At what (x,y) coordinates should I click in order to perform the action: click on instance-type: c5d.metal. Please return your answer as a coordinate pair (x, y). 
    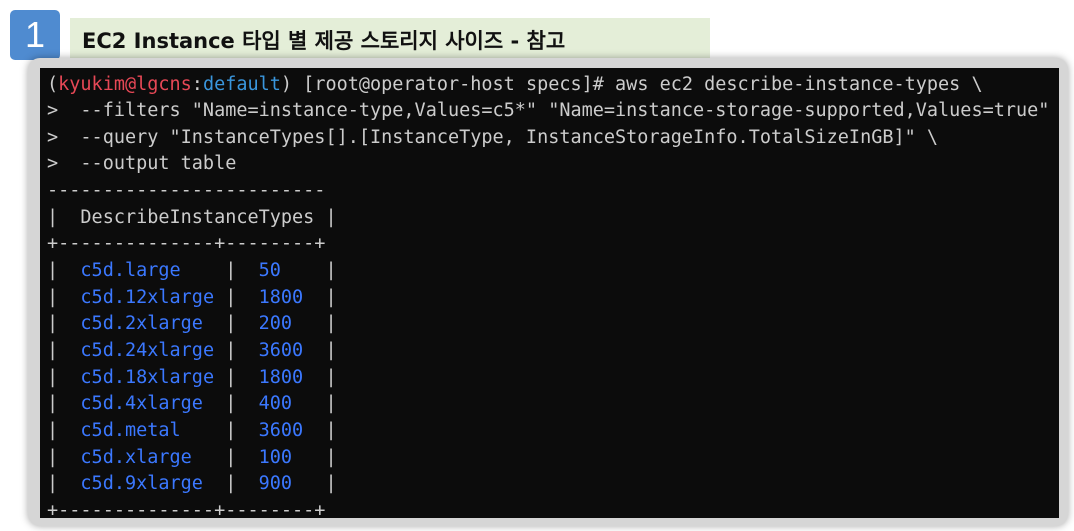
    Looking at the image, I should click on (130, 430).